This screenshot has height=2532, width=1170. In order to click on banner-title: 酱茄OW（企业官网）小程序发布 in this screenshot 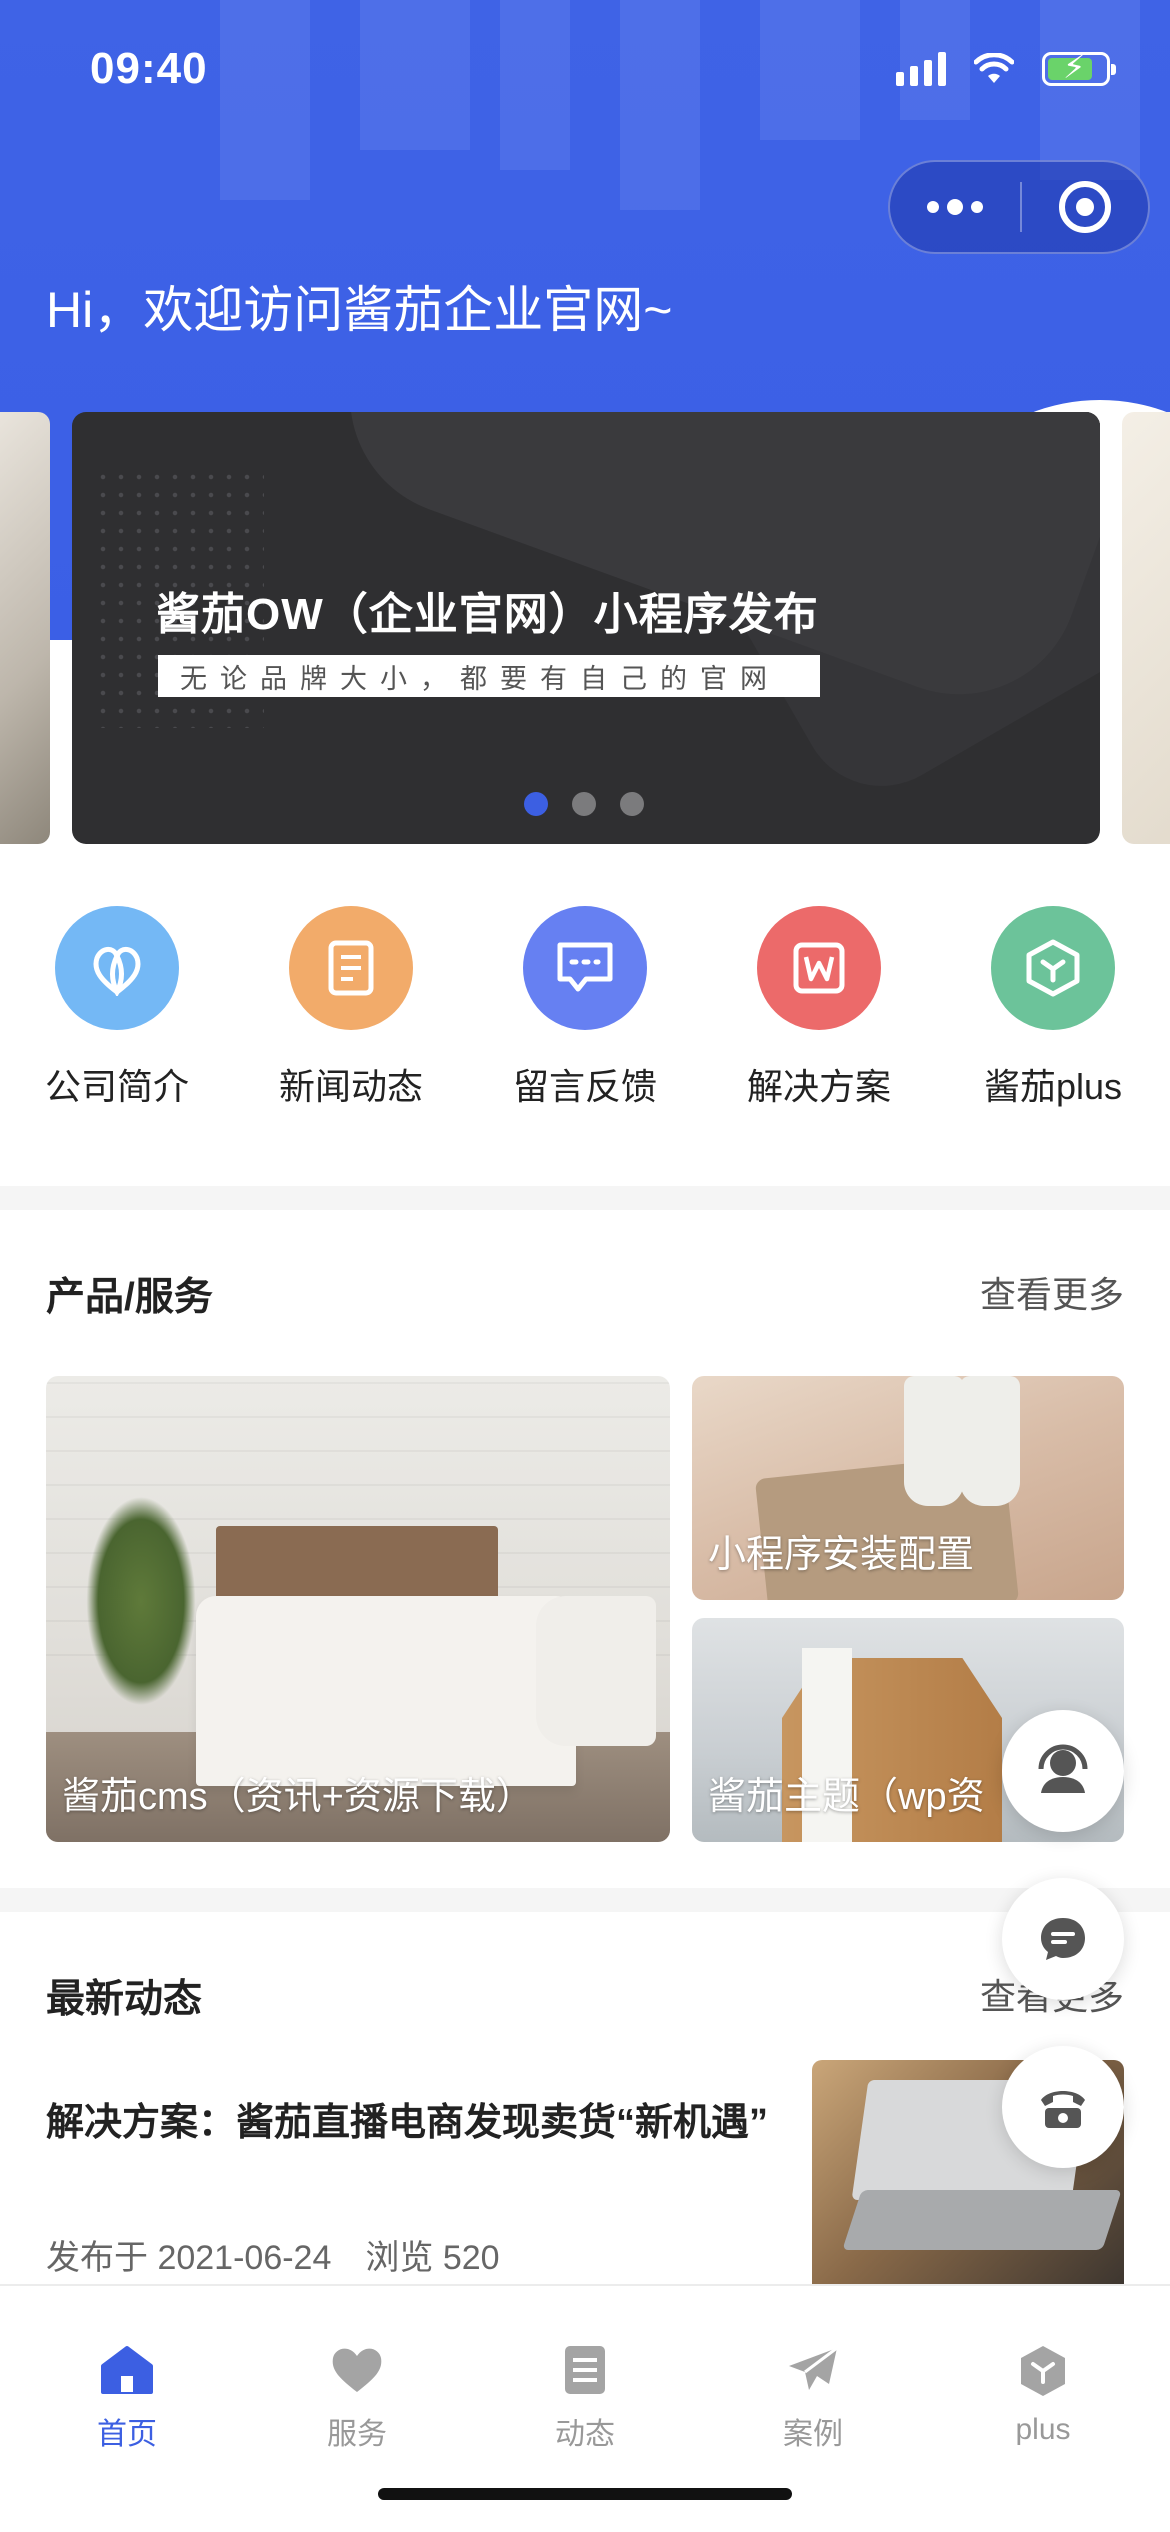, I will do `click(487, 614)`.